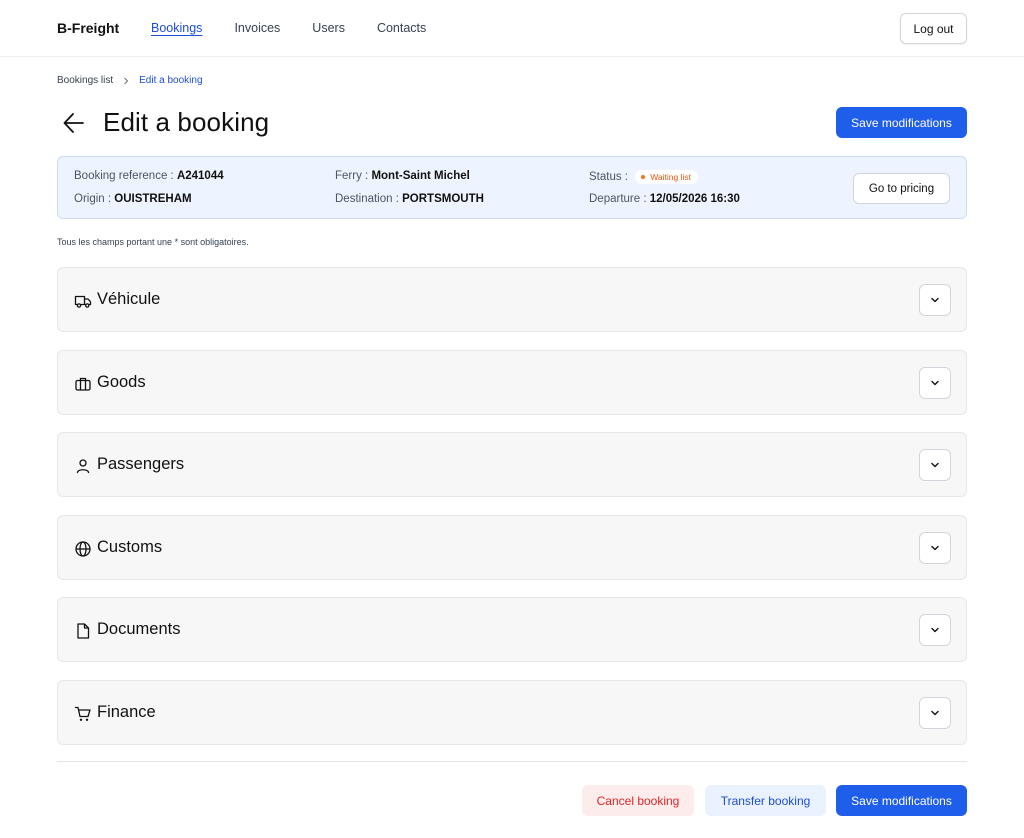  I want to click on status-badge: Waiting list, so click(666, 177).